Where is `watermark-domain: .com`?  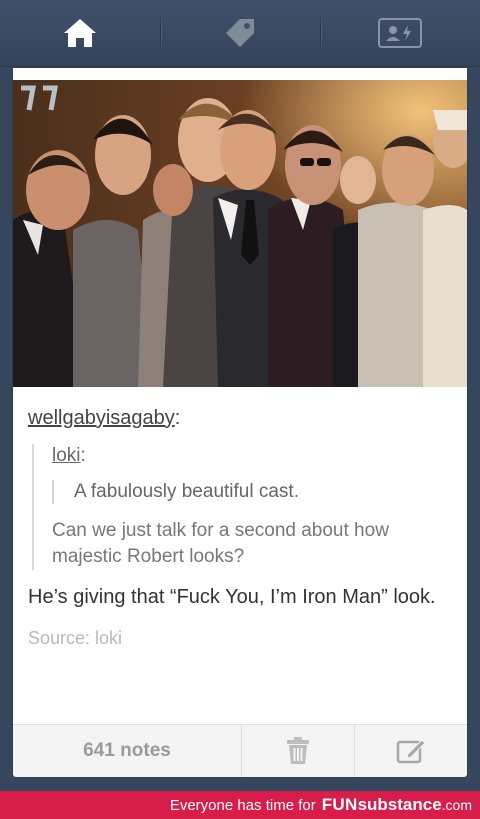
watermark-domain: .com is located at coordinates (456, 805).